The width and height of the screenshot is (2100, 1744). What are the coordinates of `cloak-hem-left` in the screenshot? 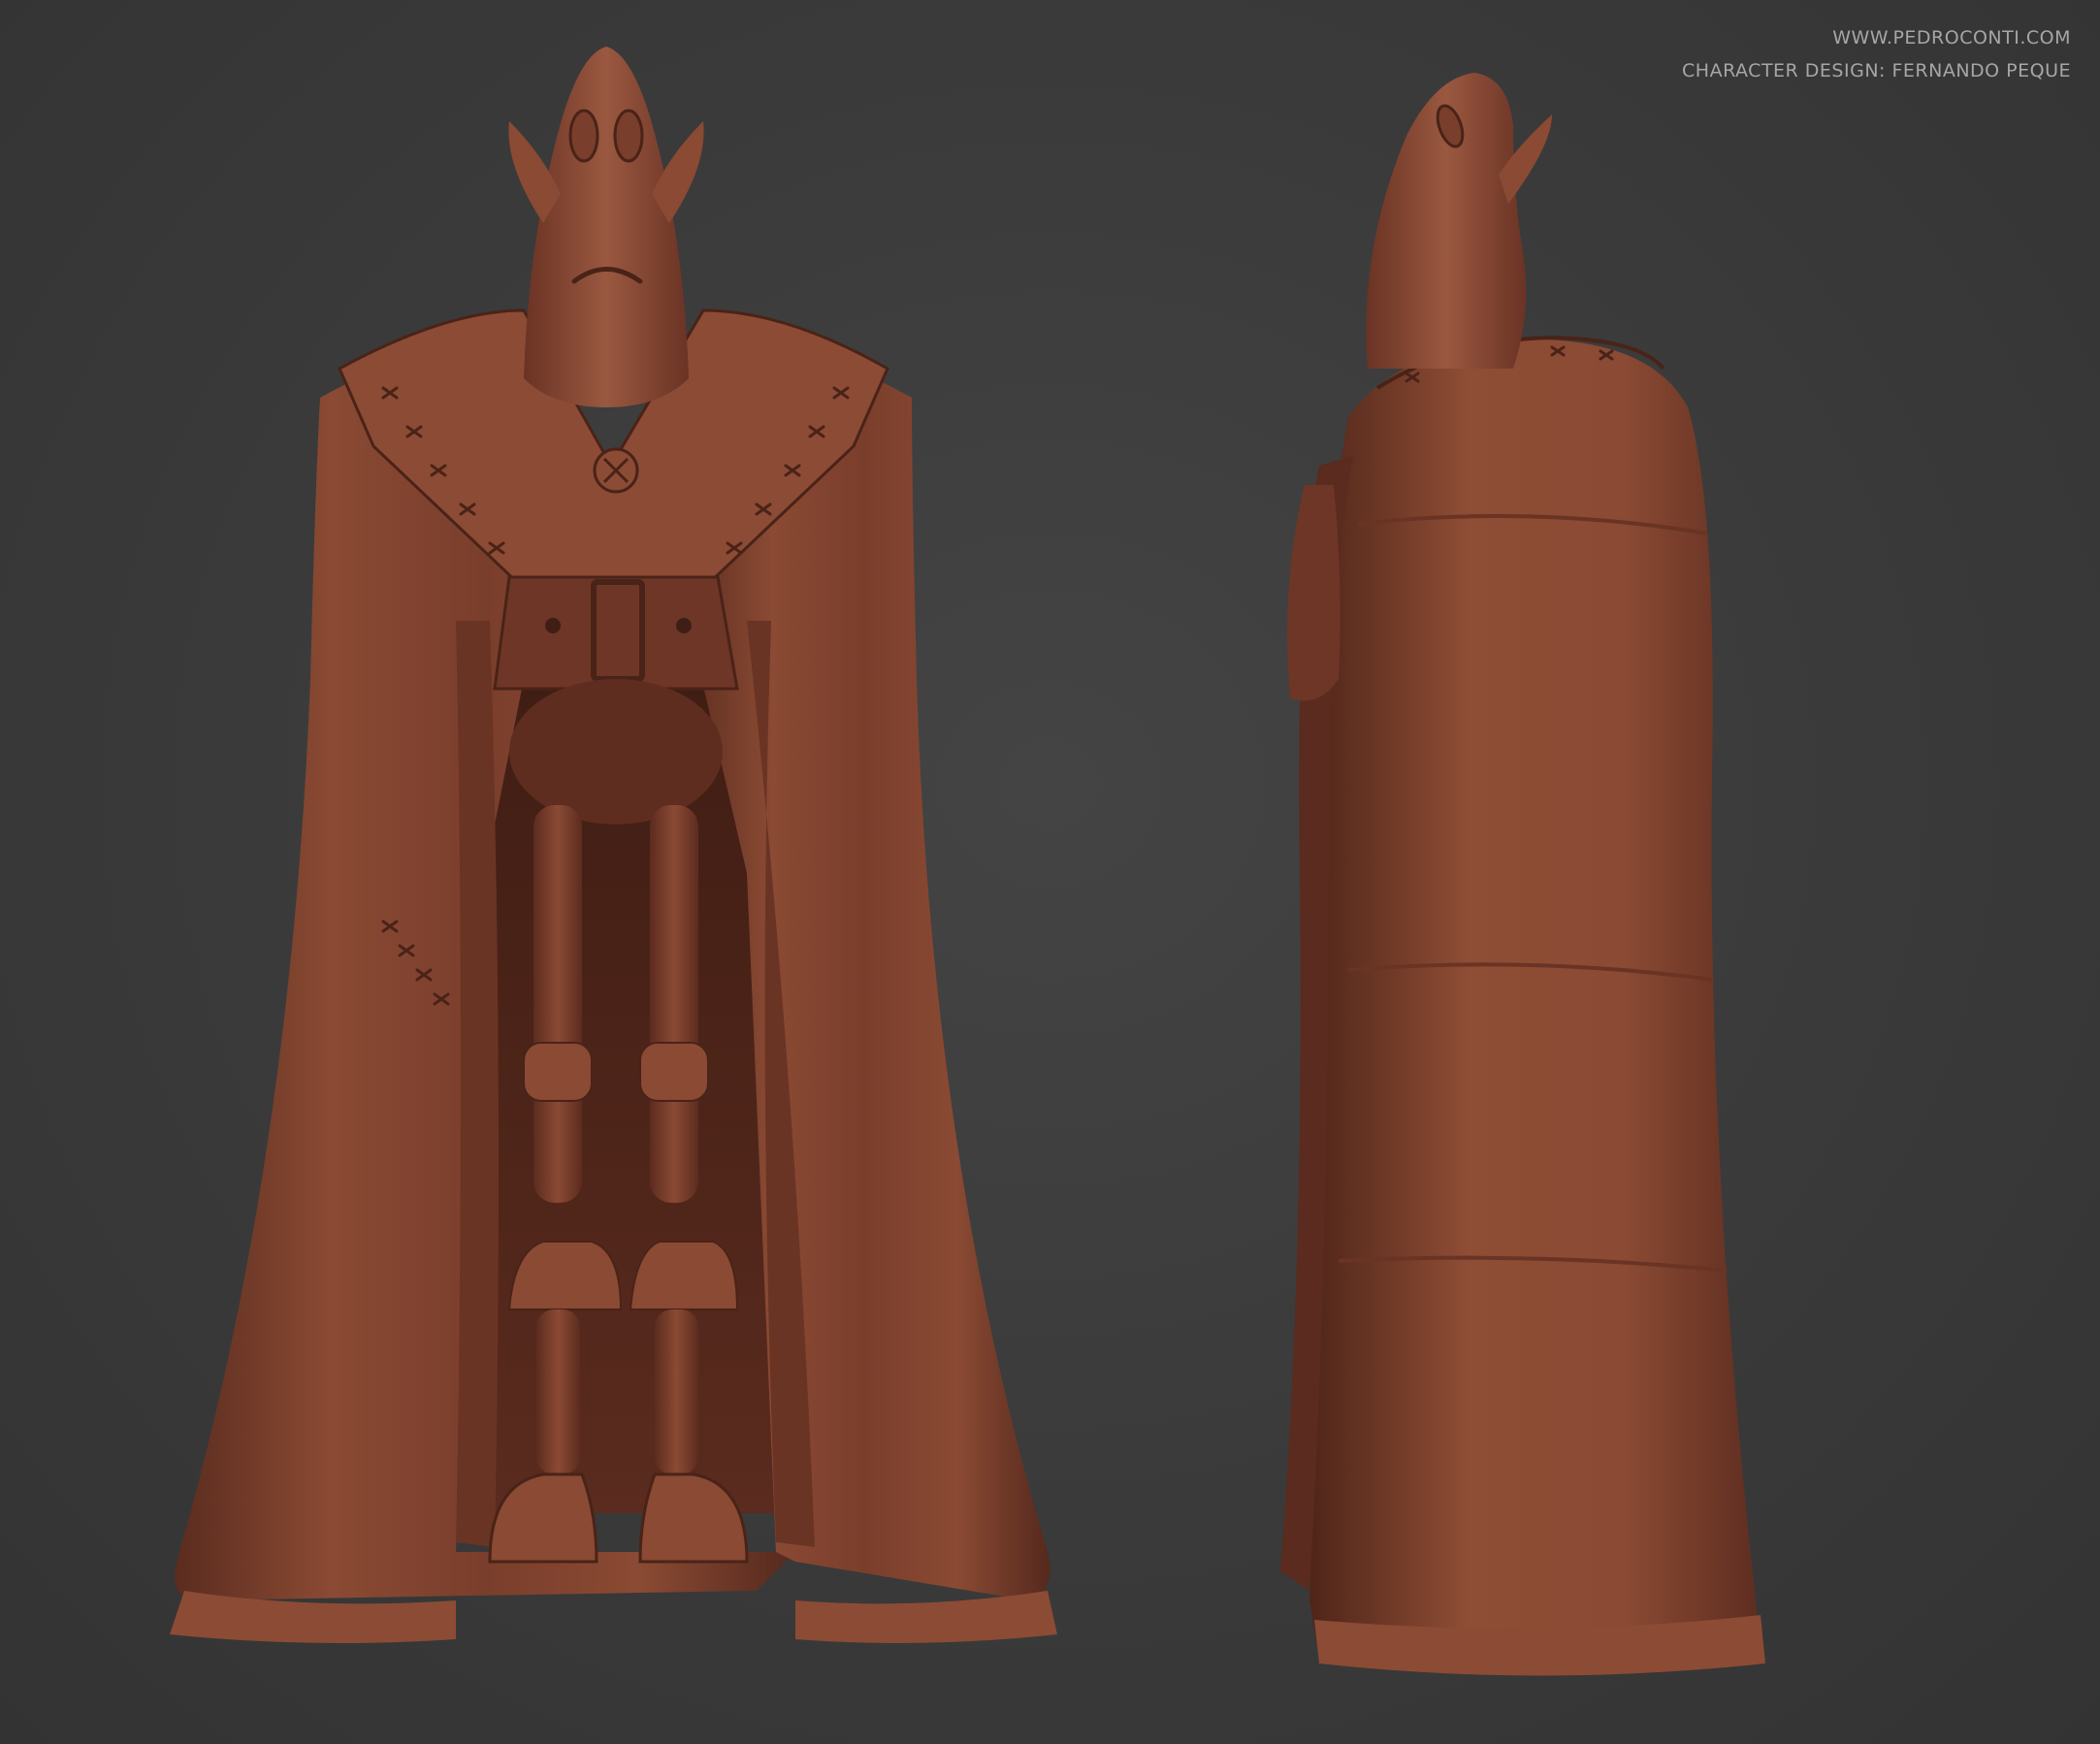 It's located at (313, 1617).